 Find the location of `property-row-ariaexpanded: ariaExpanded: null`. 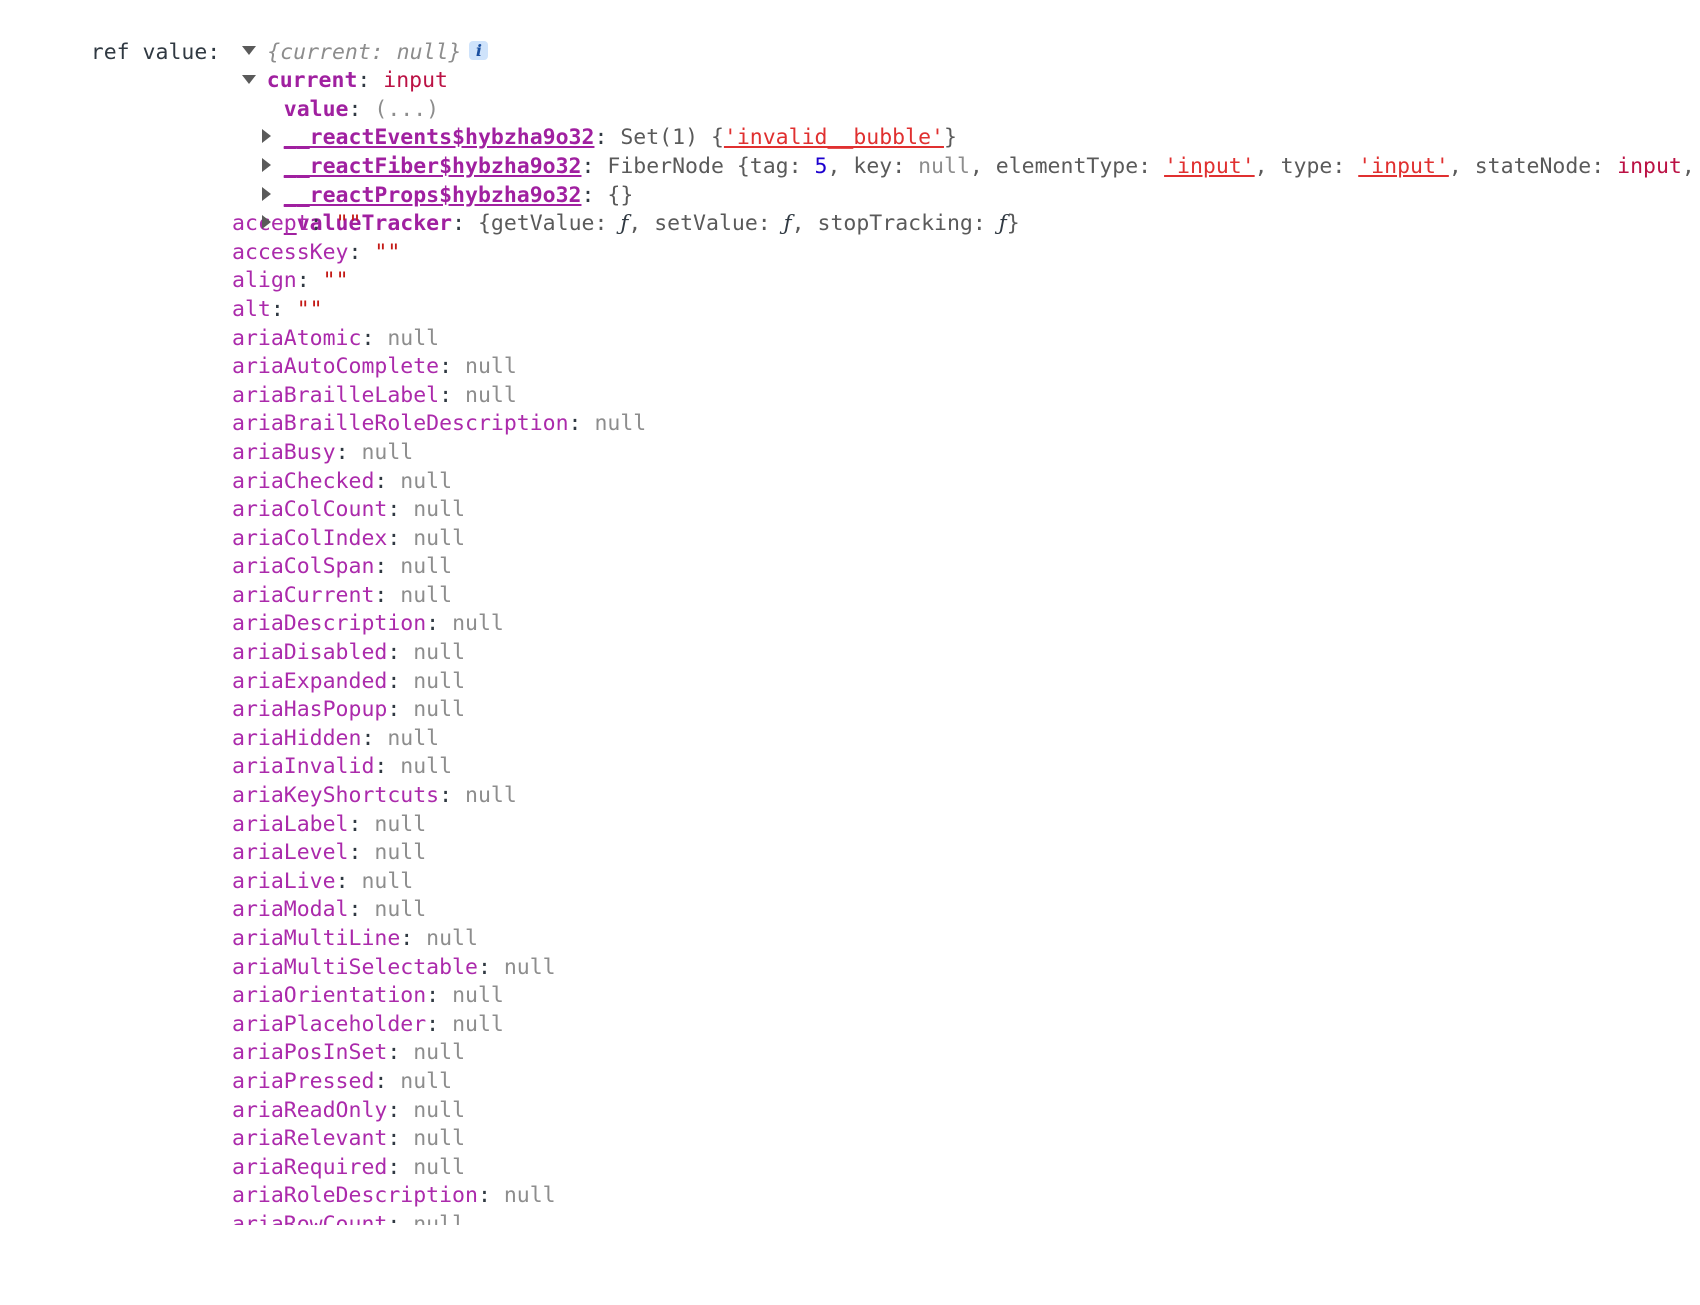

property-row-ariaexpanded: ariaExpanded: null is located at coordinates (850, 682).